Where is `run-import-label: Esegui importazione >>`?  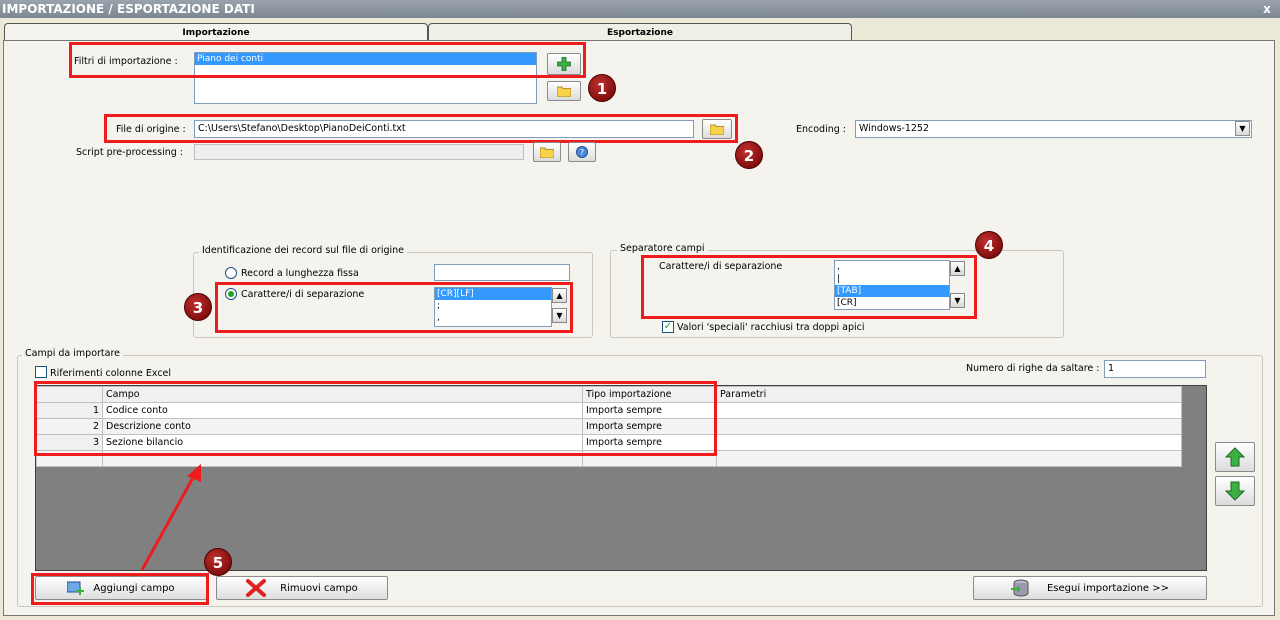
run-import-label: Esegui importazione >> is located at coordinates (1108, 588).